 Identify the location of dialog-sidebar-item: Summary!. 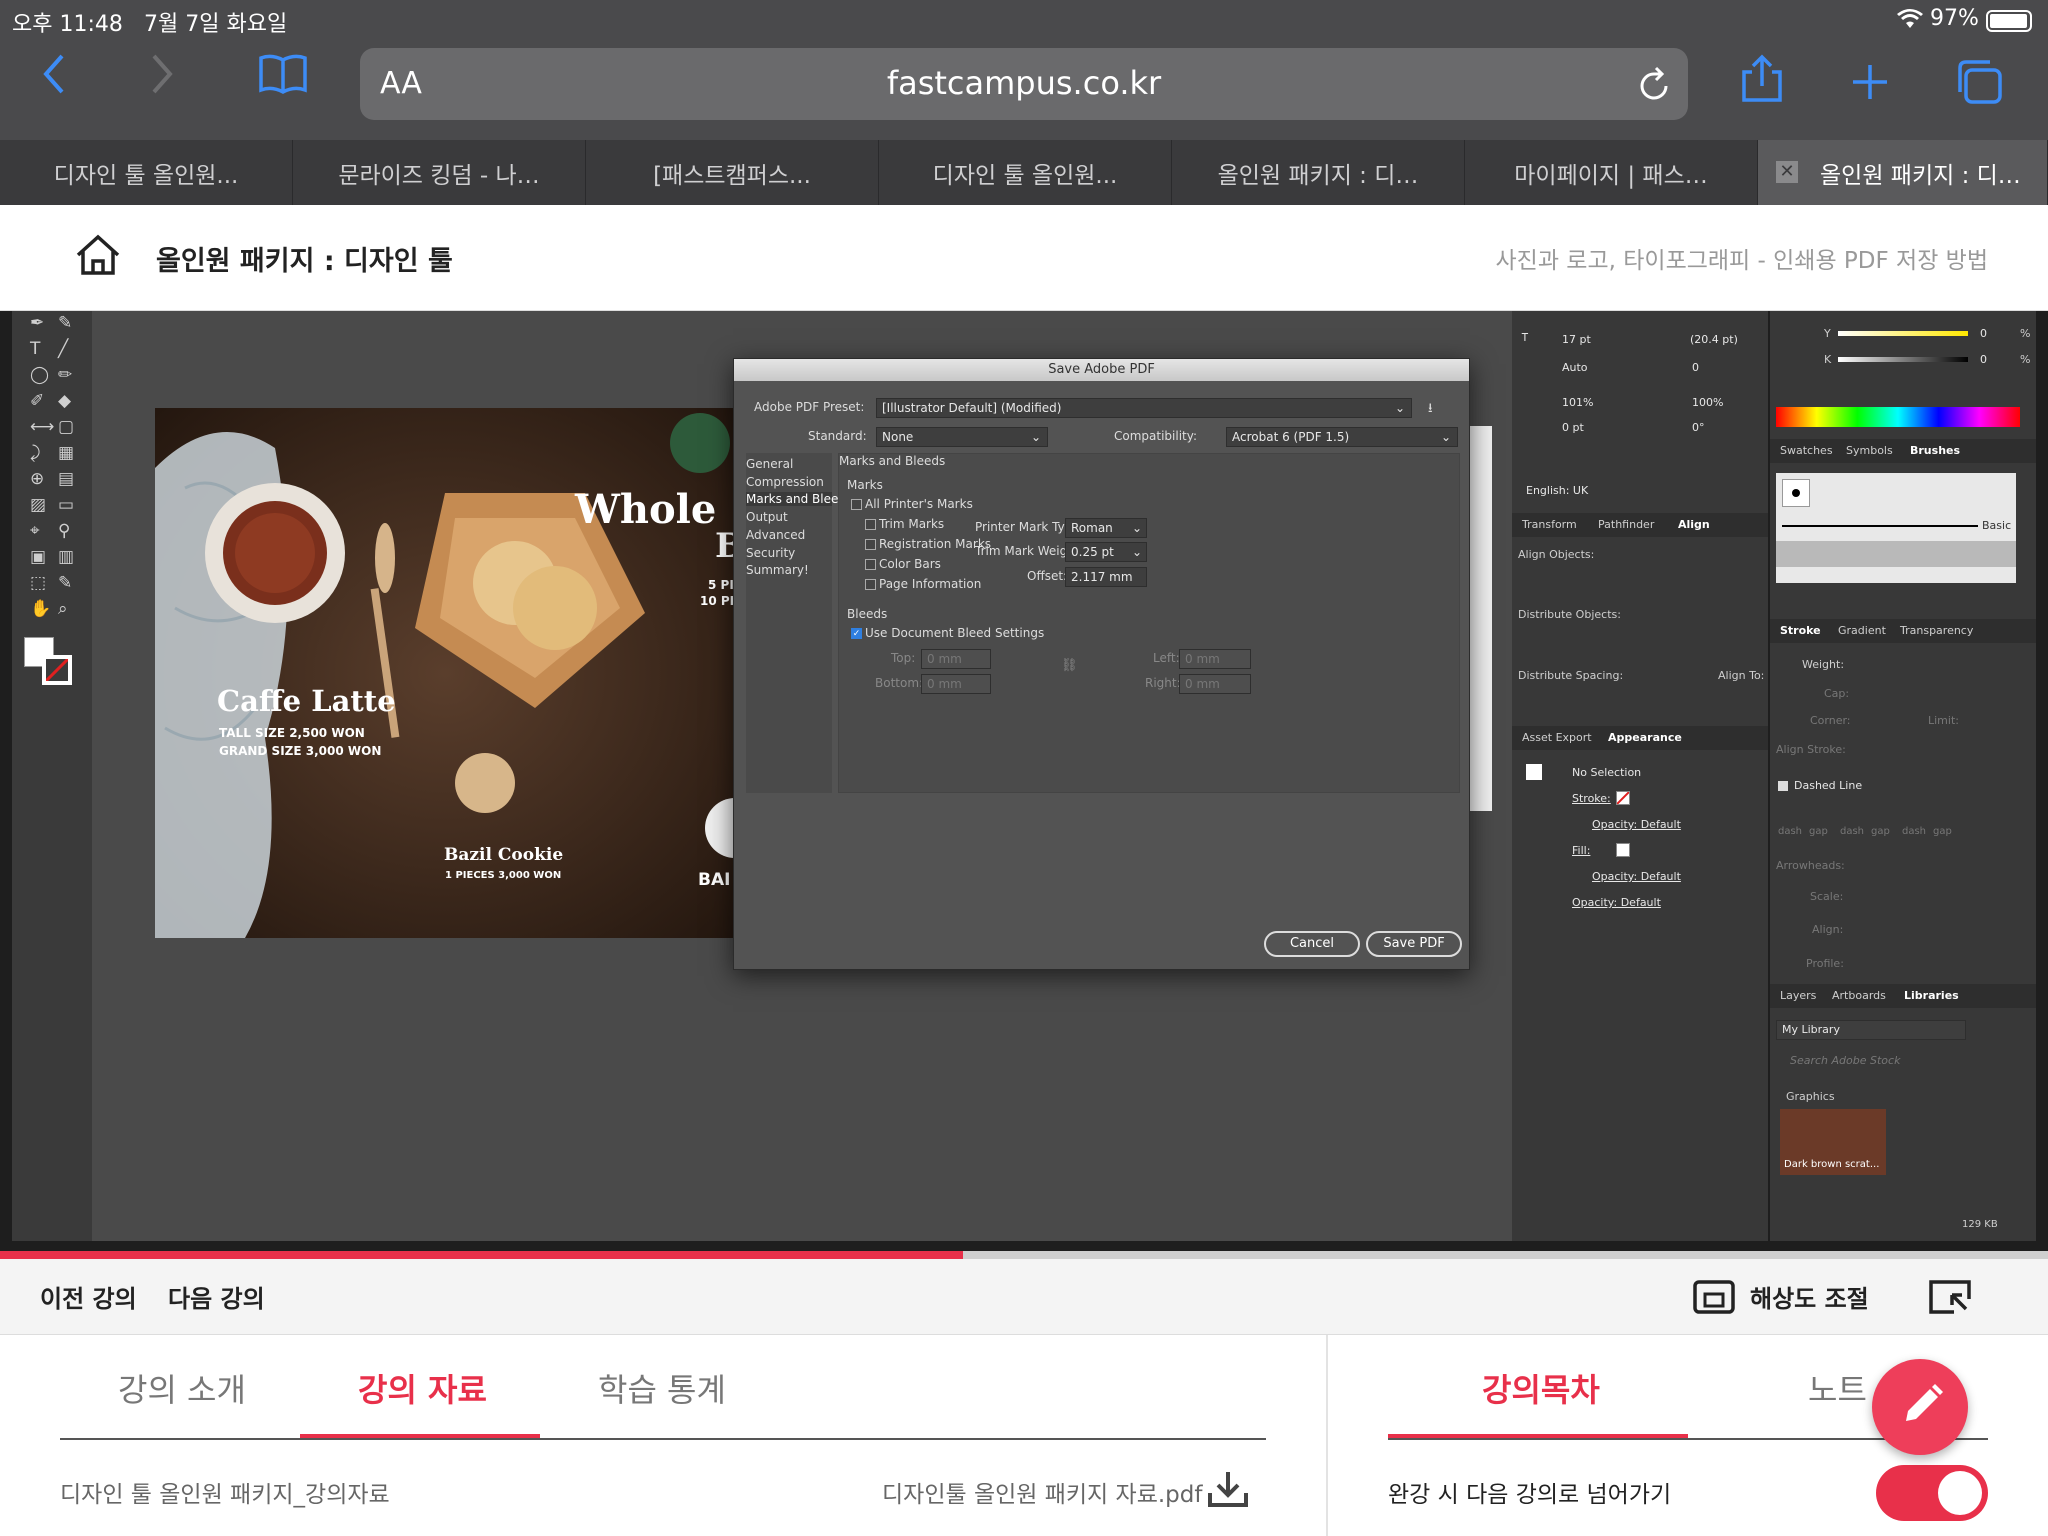
(789, 570).